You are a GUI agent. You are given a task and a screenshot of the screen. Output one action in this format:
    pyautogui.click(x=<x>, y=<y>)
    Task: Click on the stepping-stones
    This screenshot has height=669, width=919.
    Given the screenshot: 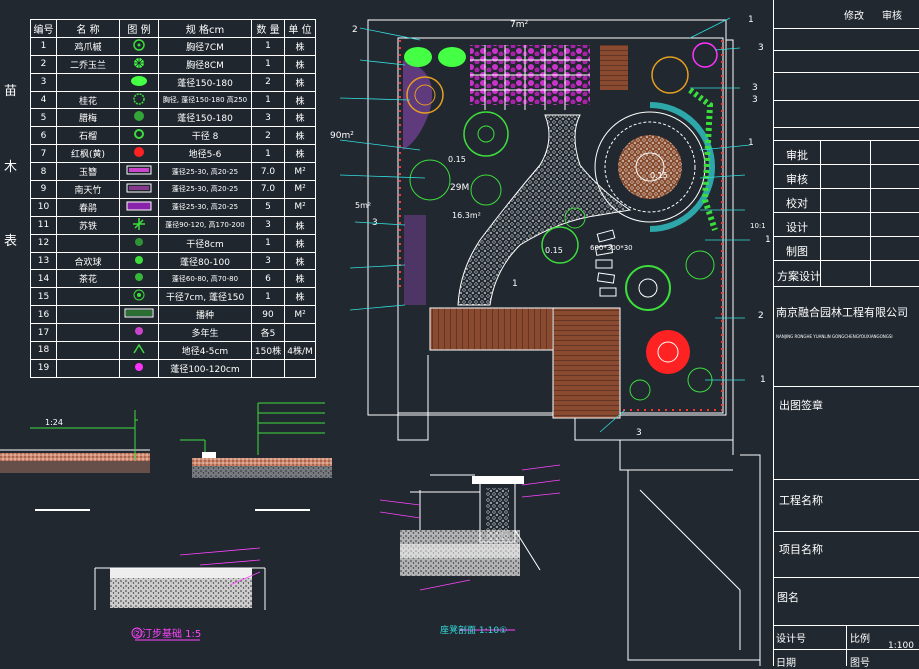 What is the action you would take?
    pyautogui.click(x=605, y=263)
    